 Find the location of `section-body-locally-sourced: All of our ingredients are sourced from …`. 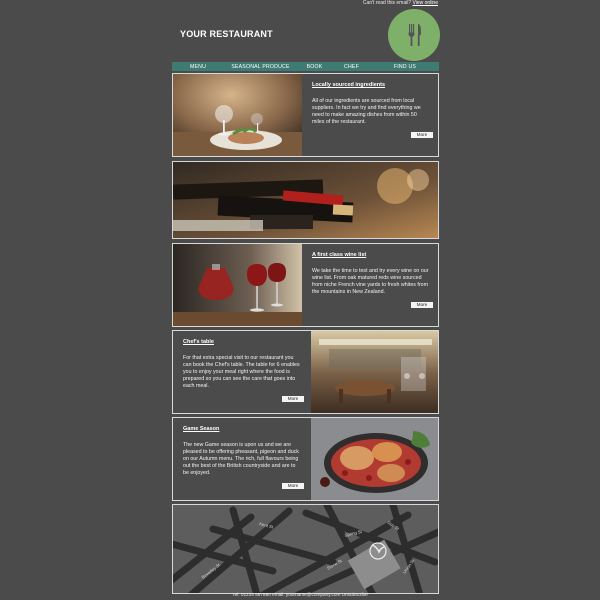

section-body-locally-sourced: All of our ingredients are sourced from … is located at coordinates (366, 111).